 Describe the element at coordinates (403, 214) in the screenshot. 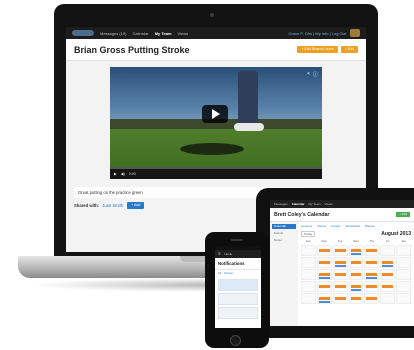

I see `add-event-button: + Add` at that location.